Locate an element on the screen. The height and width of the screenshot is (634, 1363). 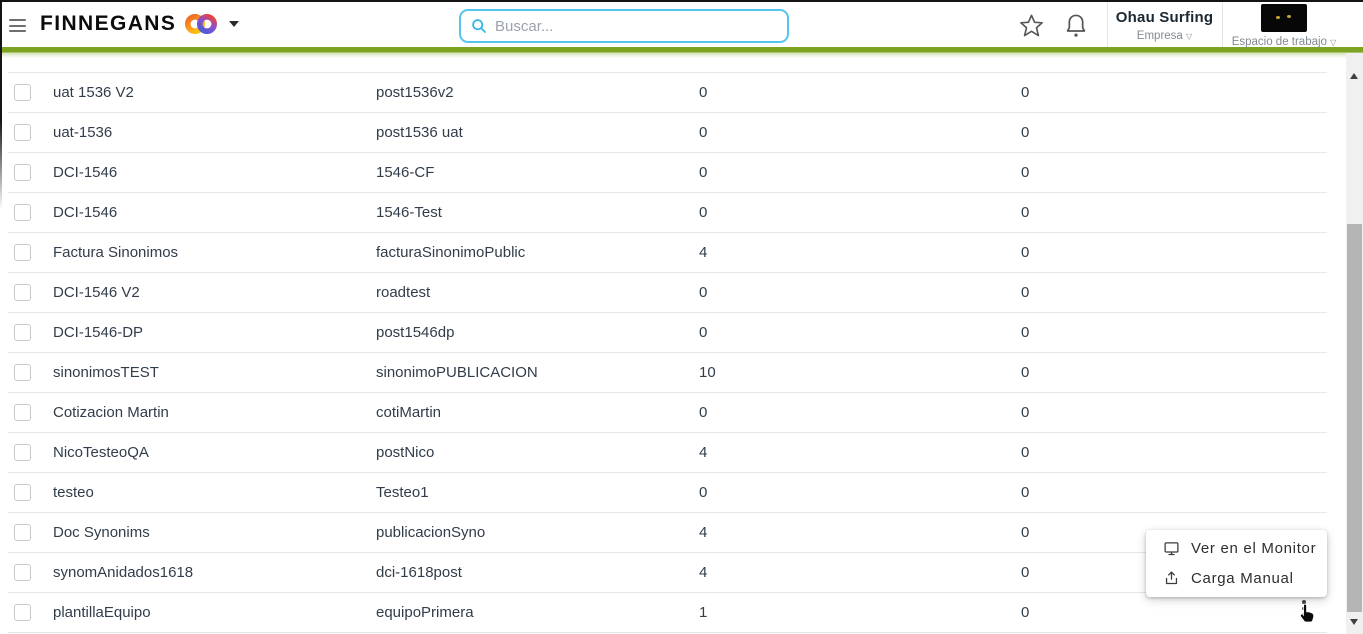
row-name: Cotizacion Martin is located at coordinates (111, 412).